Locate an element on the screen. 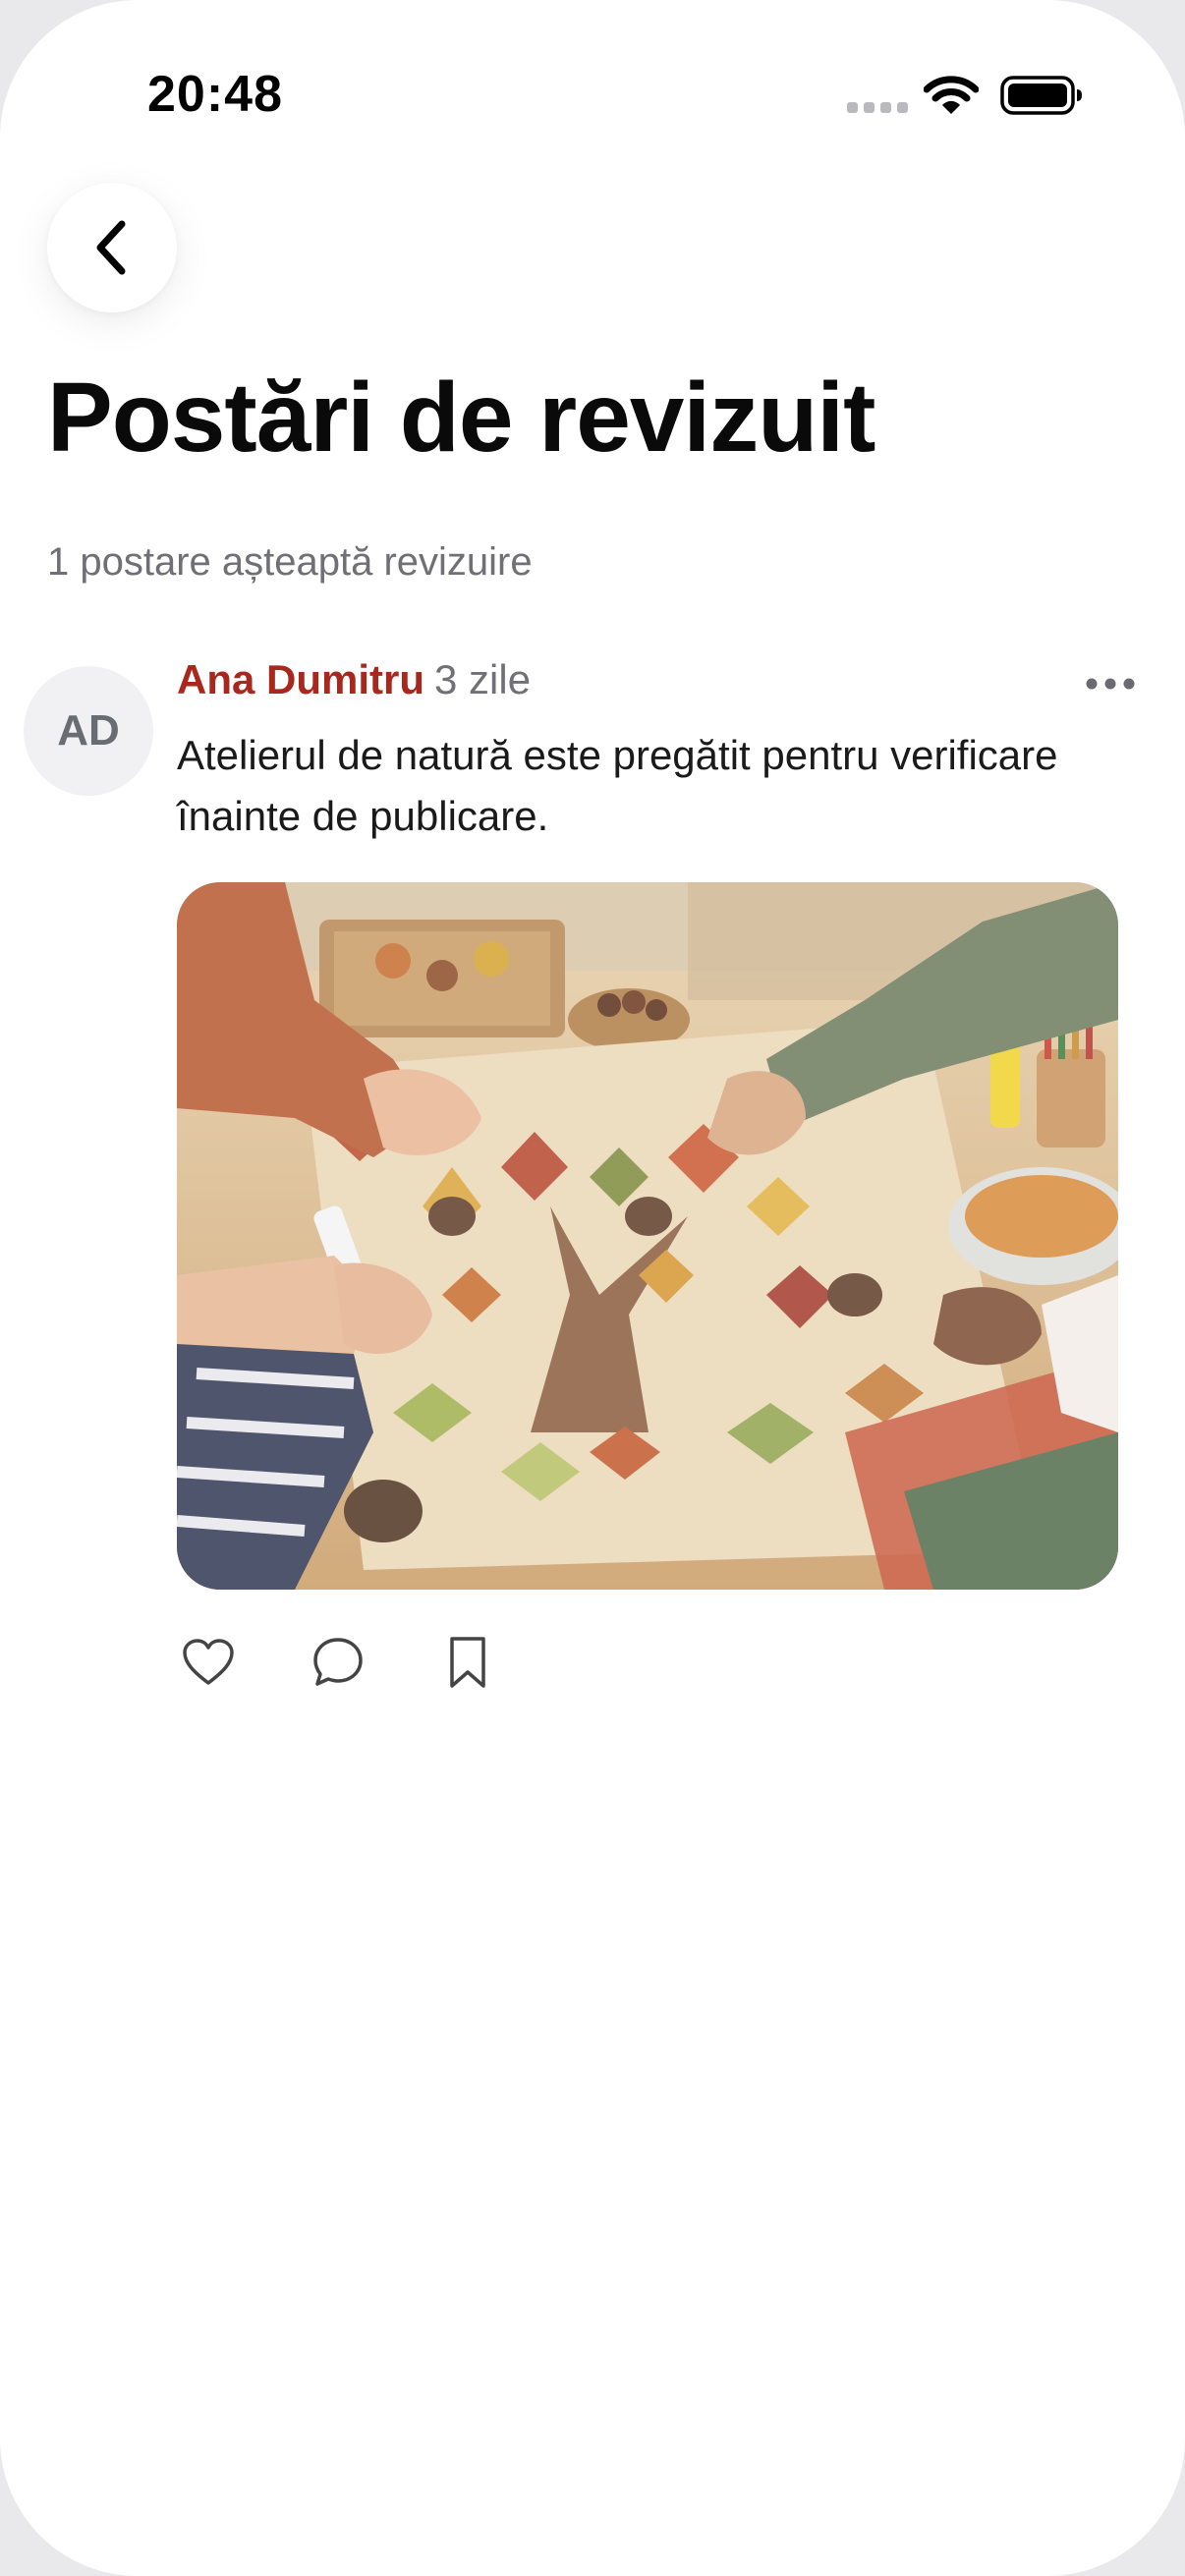  ellipsis-icon is located at coordinates (1111, 684).